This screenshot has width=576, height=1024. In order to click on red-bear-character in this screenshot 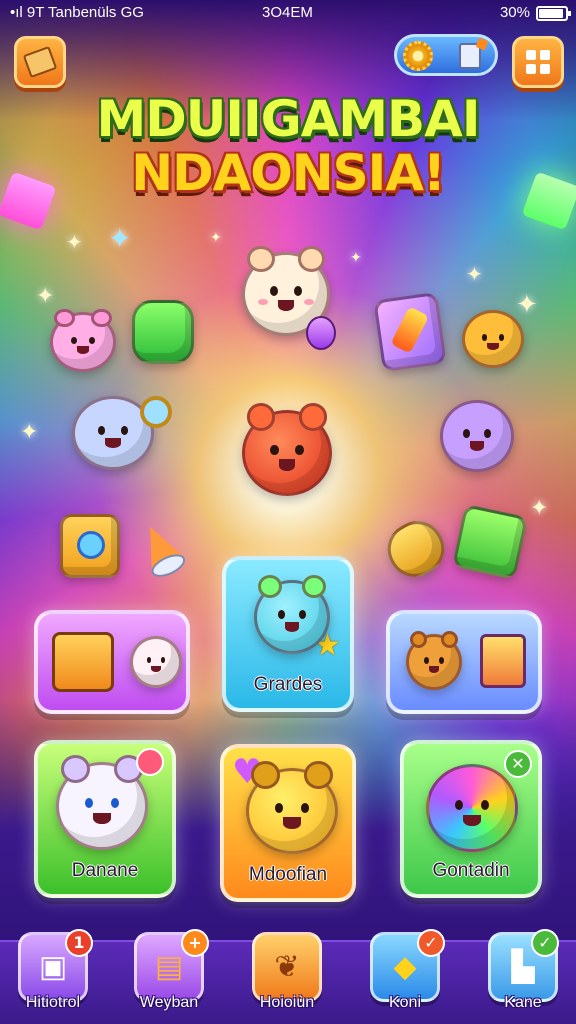, I will do `click(287, 449)`.